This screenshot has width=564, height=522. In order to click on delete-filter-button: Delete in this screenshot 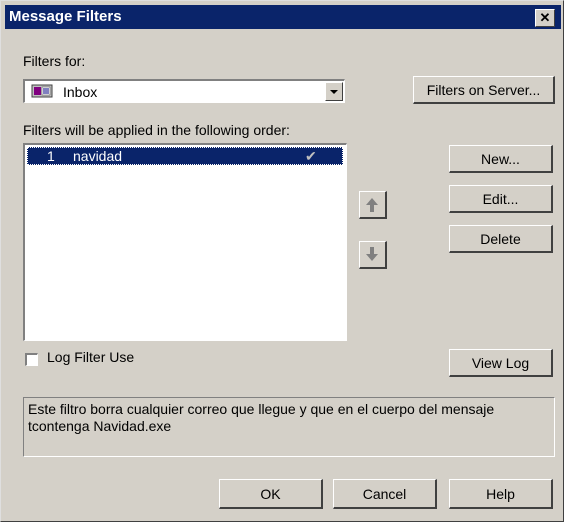, I will do `click(501, 239)`.